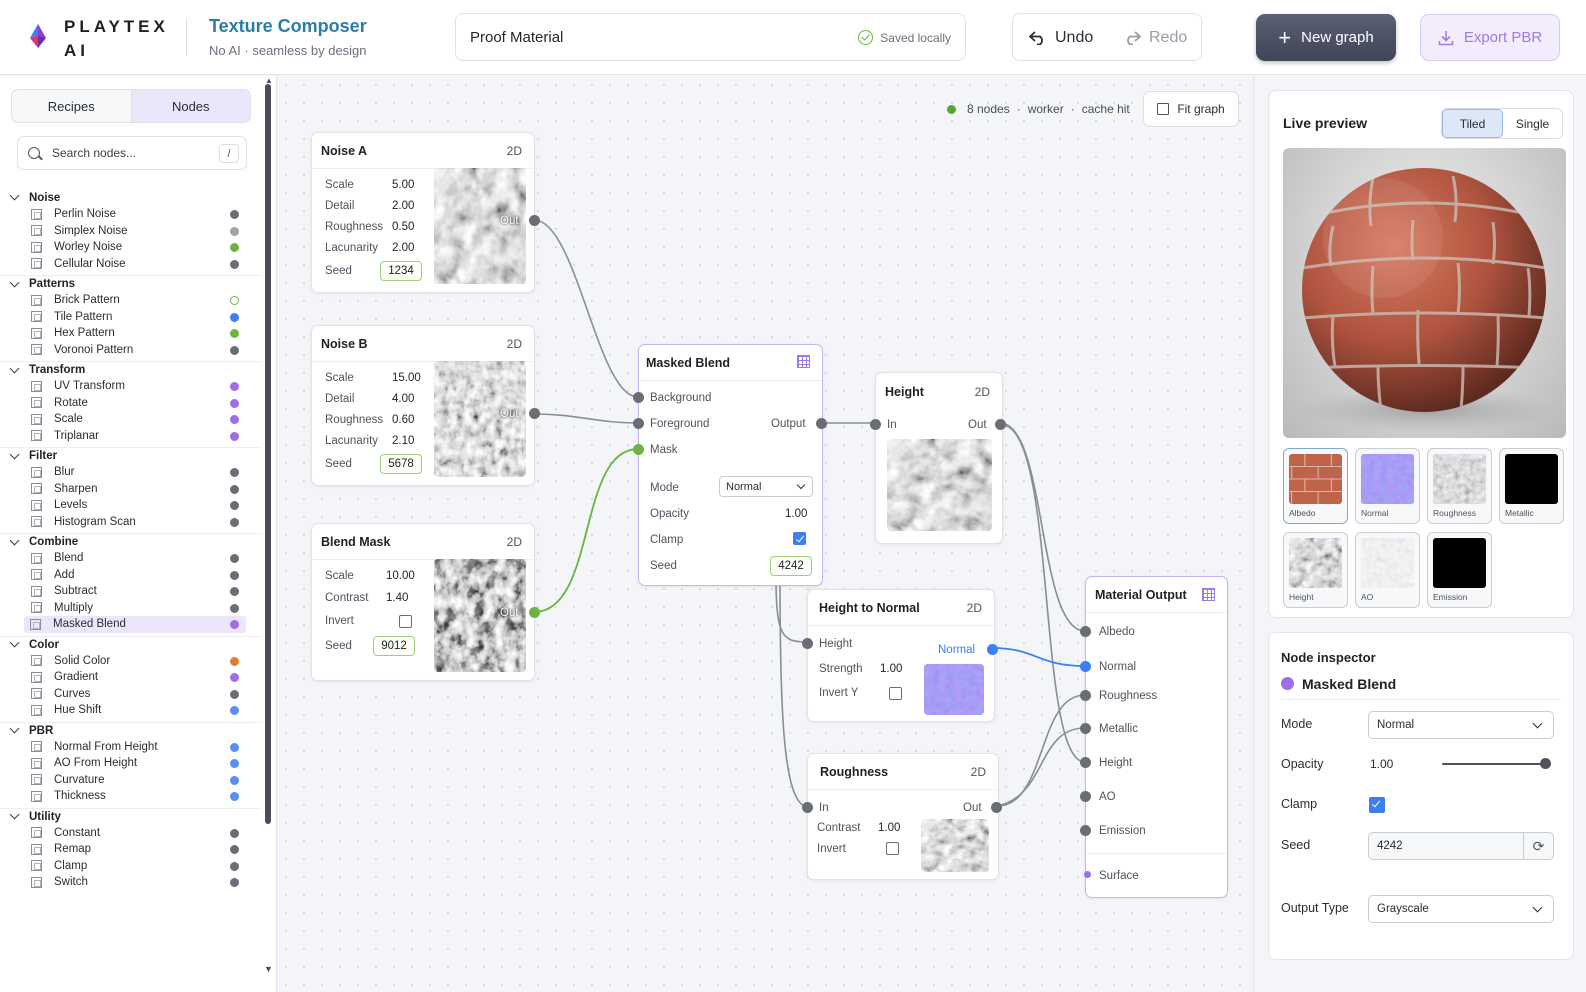  What do you see at coordinates (131, 522) in the screenshot?
I see `node-library-item: Histogram Scan` at bounding box center [131, 522].